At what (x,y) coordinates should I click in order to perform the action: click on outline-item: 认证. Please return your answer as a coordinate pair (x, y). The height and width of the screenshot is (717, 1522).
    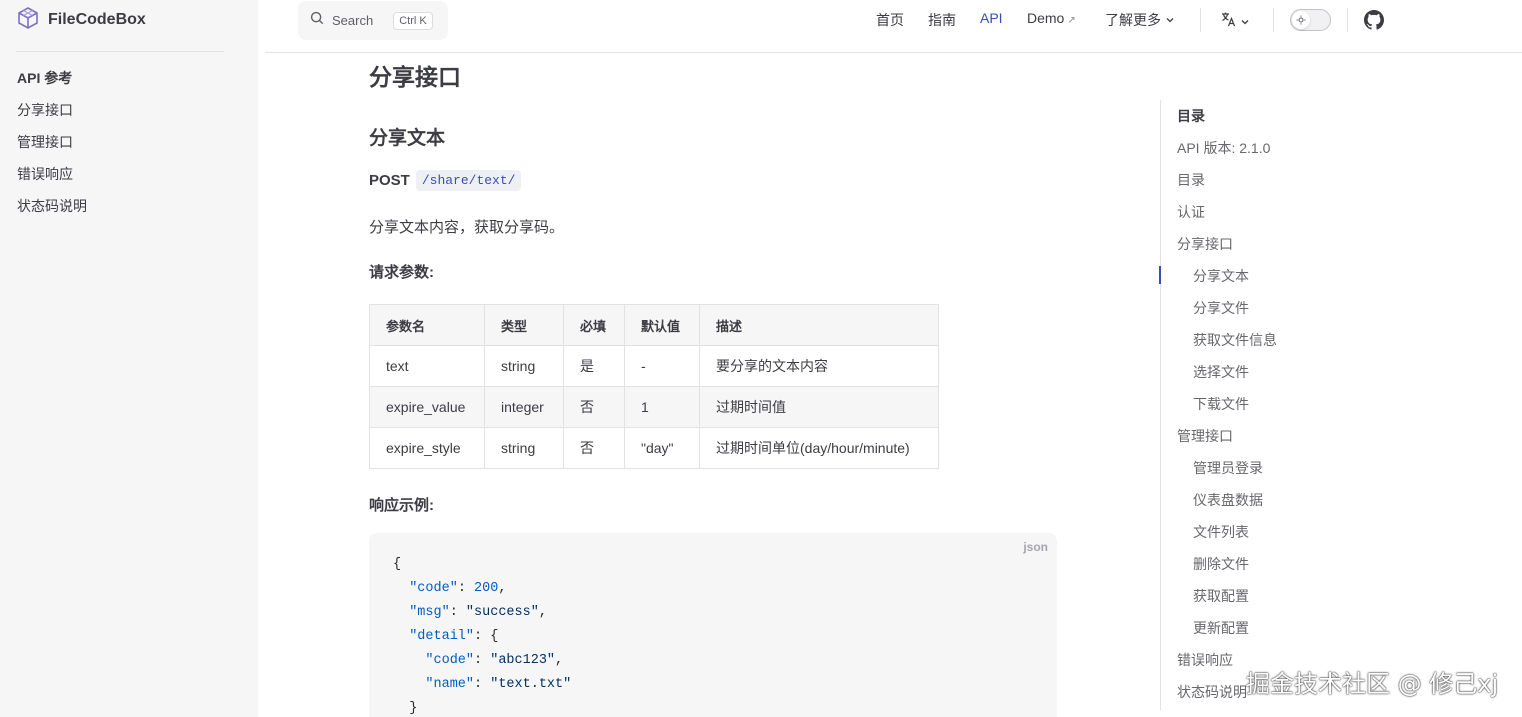
    Looking at the image, I should click on (1227, 216).